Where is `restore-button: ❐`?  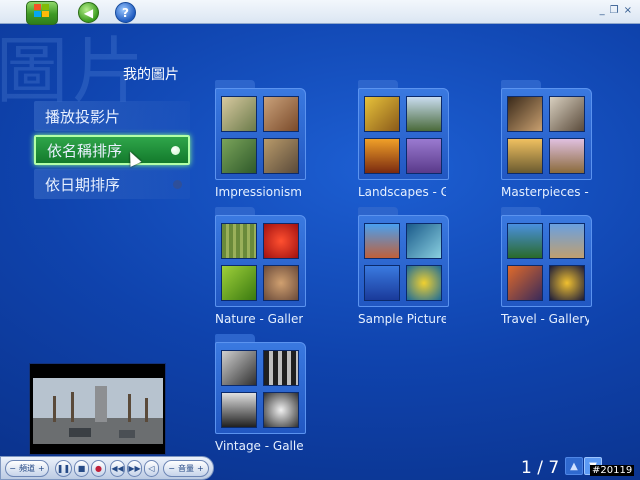 restore-button: ❐ is located at coordinates (614, 11).